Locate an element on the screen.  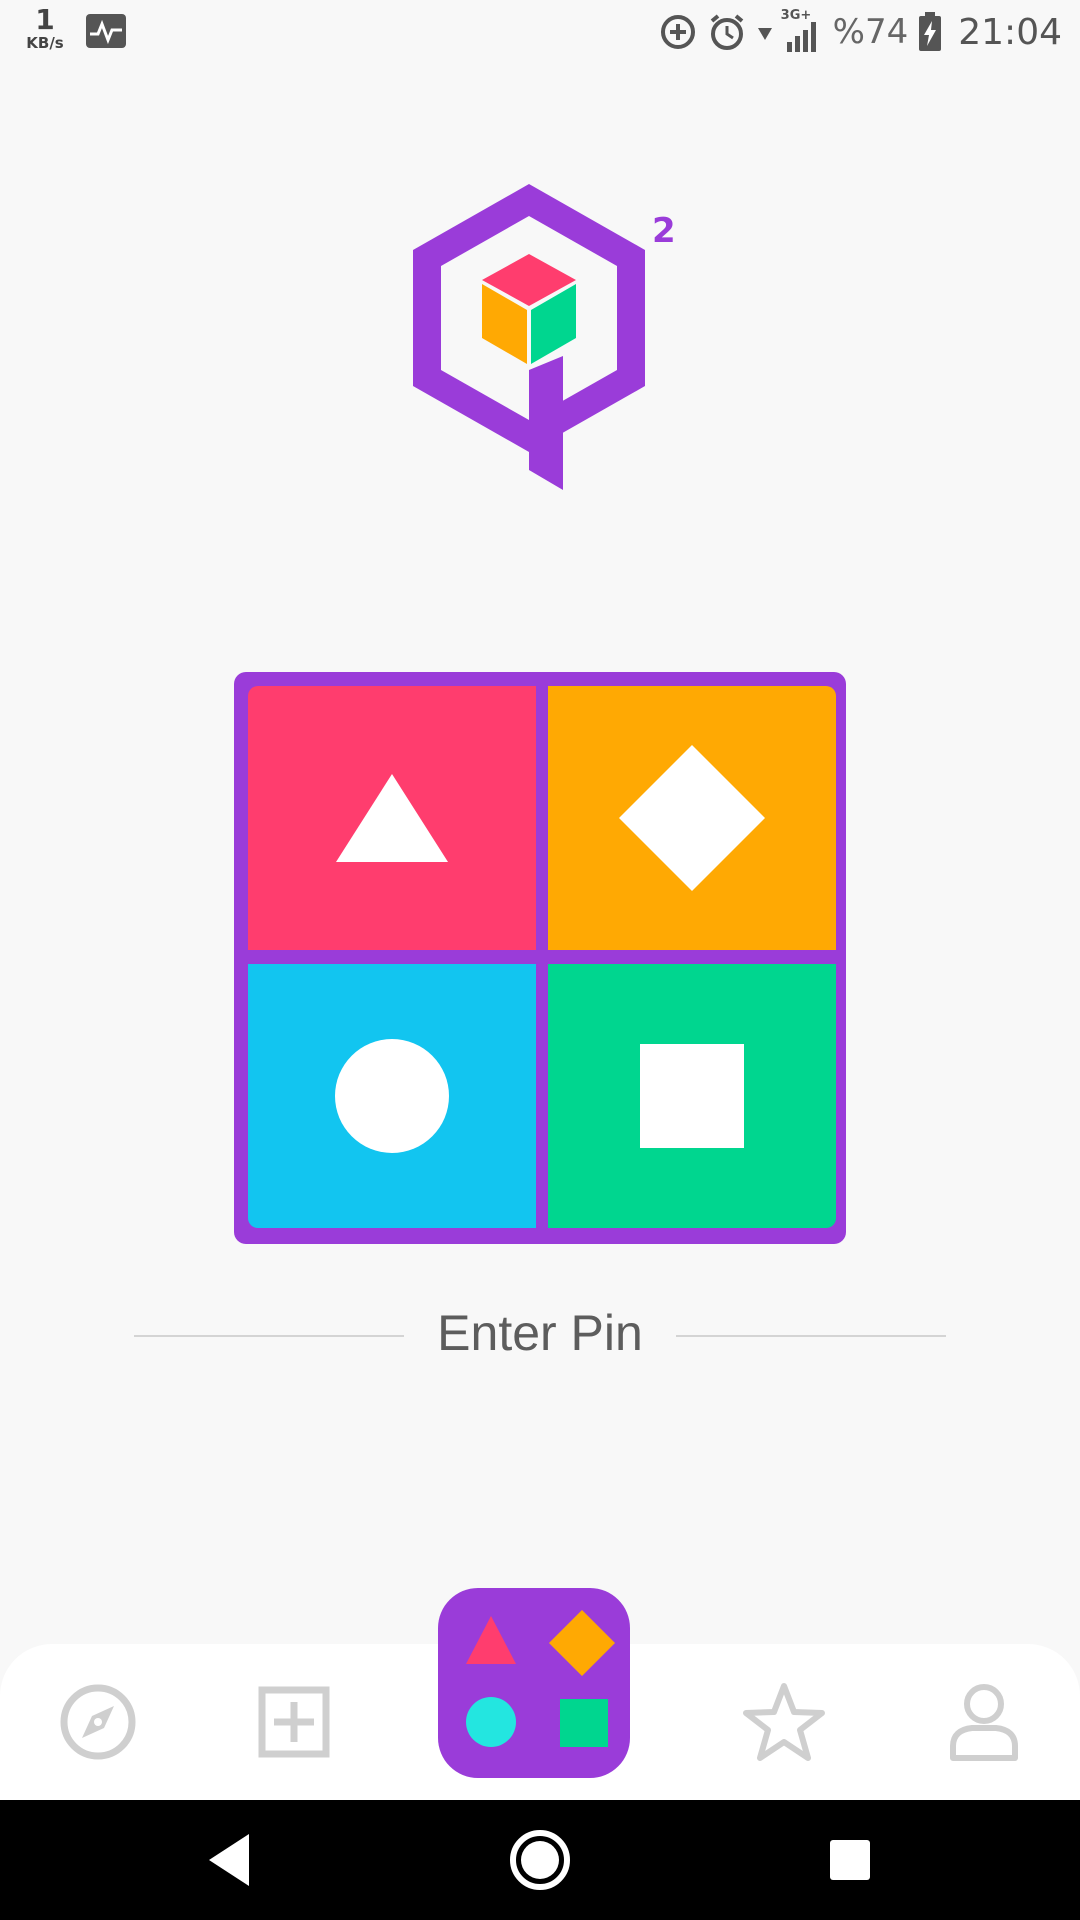
net-speed-unit: KB/s is located at coordinates (45, 43).